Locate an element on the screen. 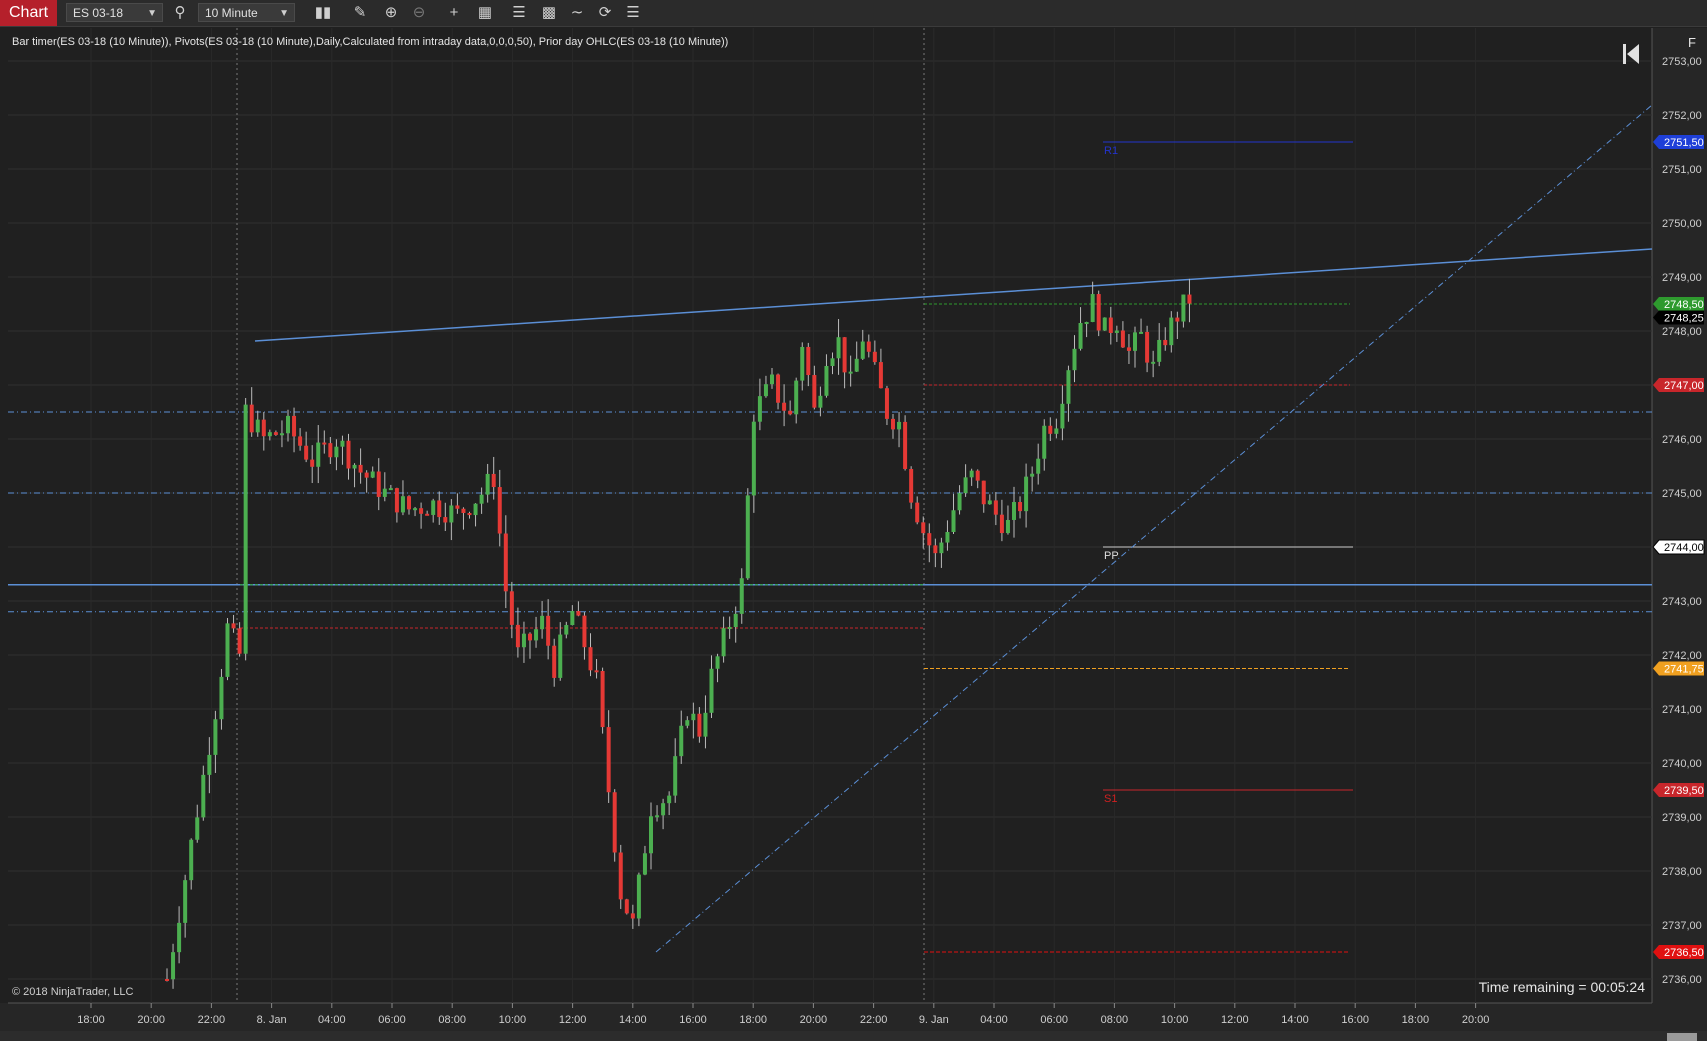 Image resolution: width=1707 pixels, height=1041 pixels. scrollbar-thumb is located at coordinates (1682, 1037).